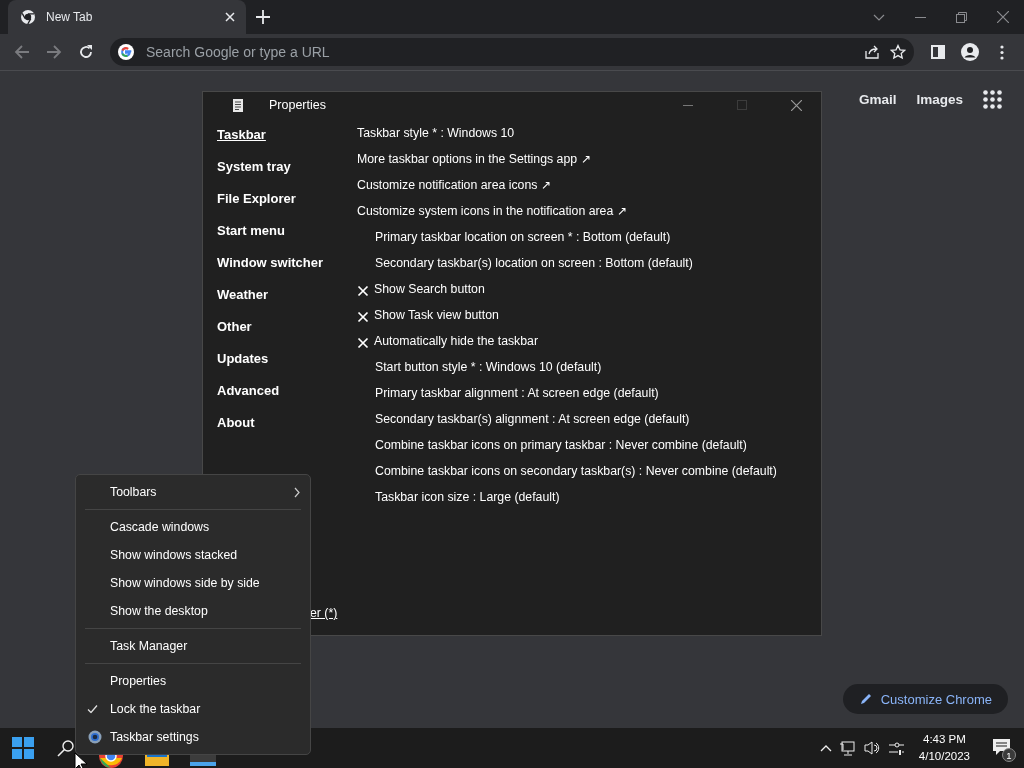  I want to click on chevron-down-icon, so click(879, 17).